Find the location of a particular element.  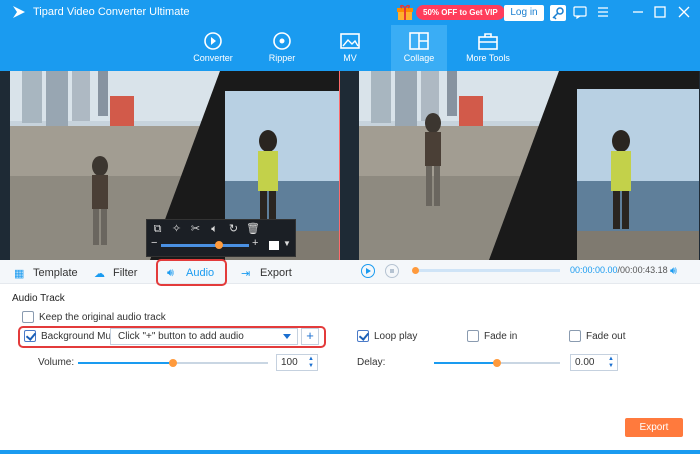

nav-more-tools: More Tools is located at coordinates (488, 48).